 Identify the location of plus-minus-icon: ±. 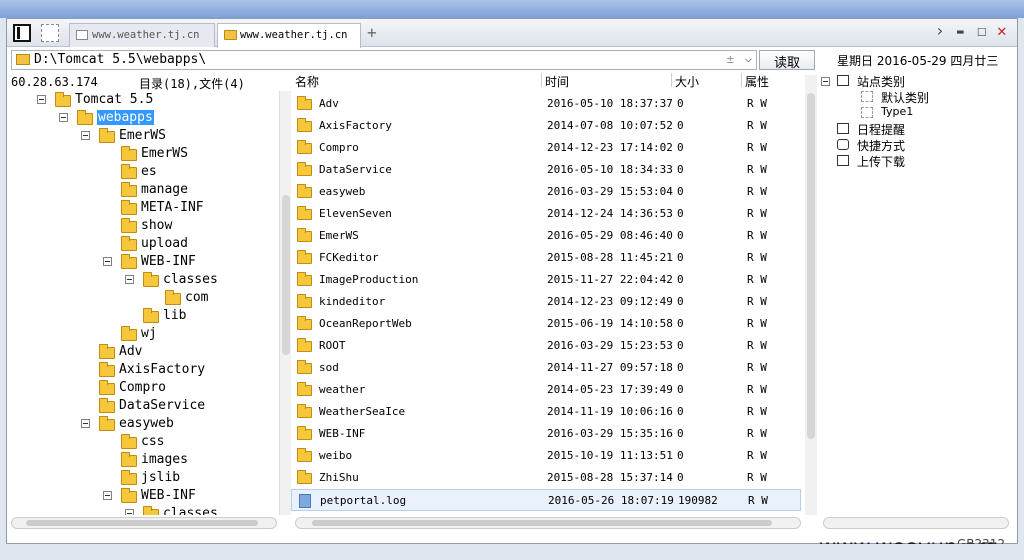
(730, 59).